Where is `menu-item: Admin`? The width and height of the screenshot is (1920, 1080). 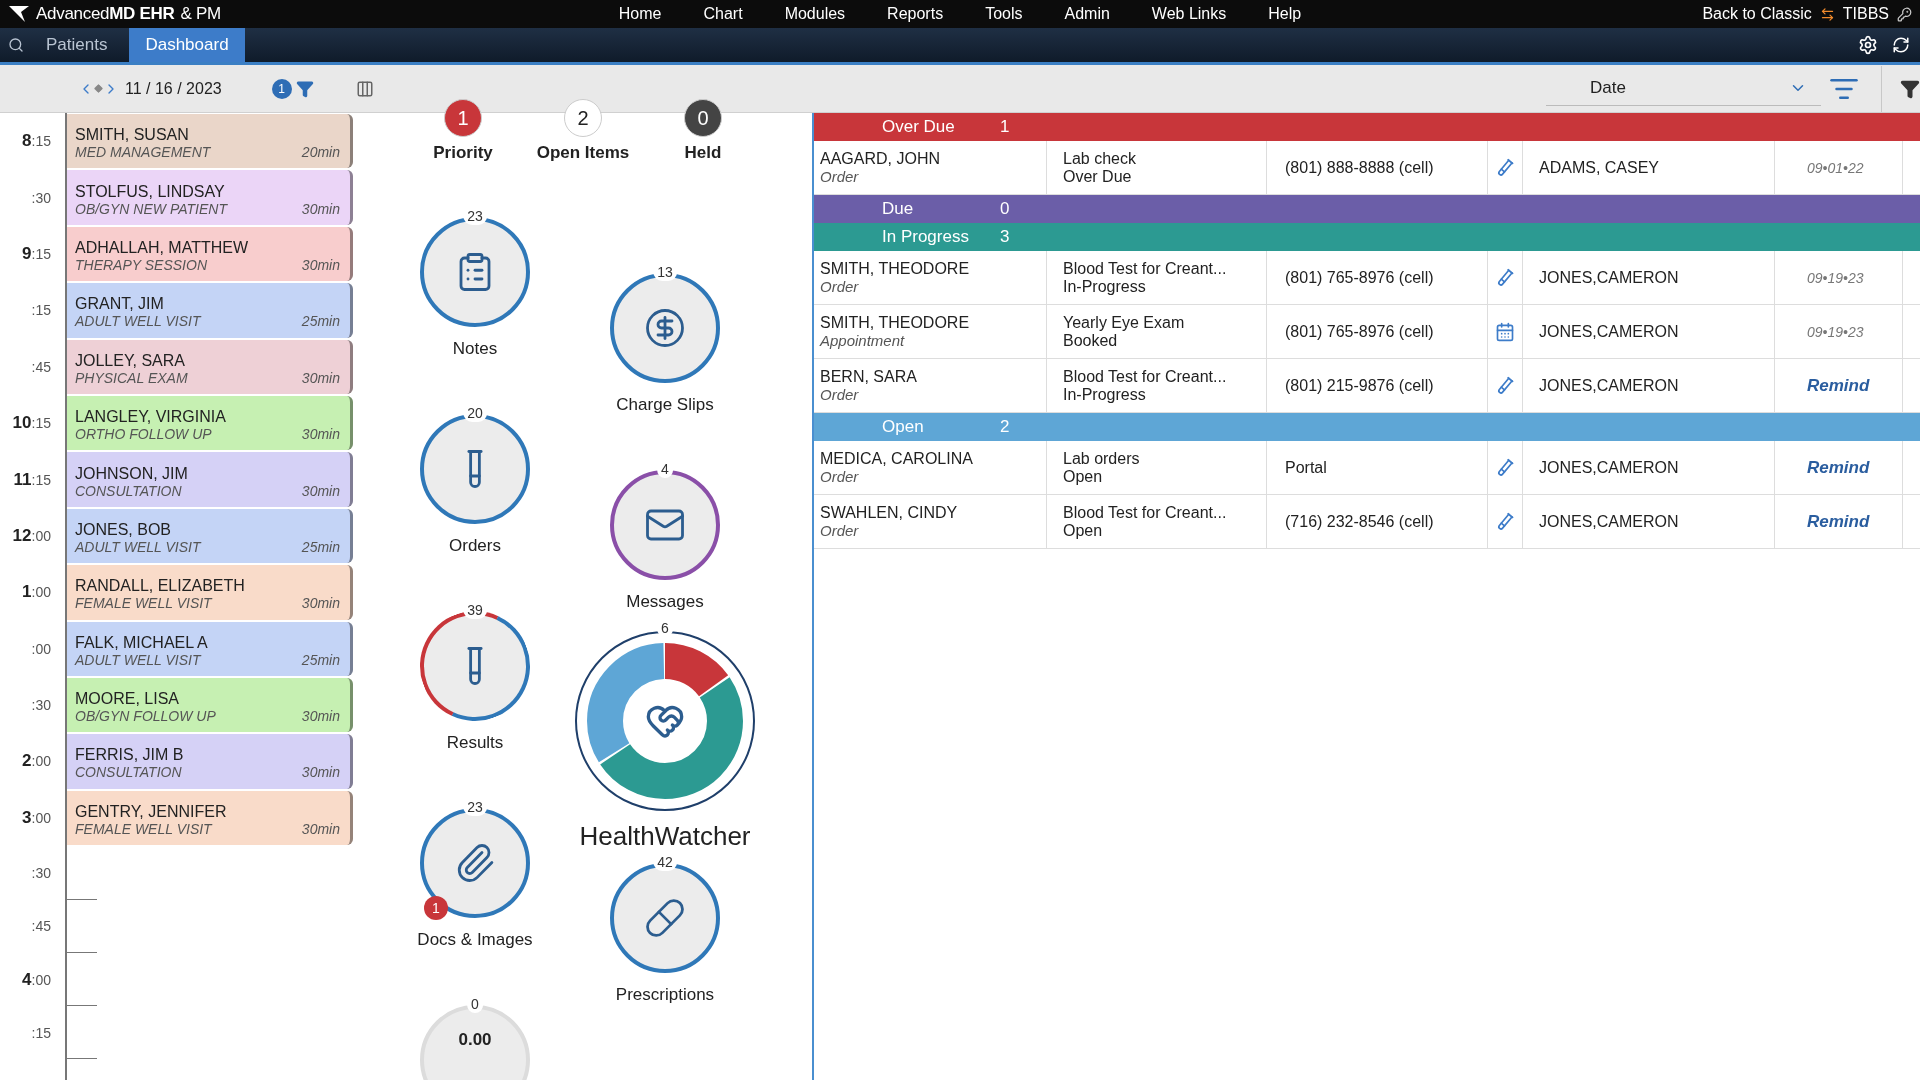
menu-item: Admin is located at coordinates (1087, 14).